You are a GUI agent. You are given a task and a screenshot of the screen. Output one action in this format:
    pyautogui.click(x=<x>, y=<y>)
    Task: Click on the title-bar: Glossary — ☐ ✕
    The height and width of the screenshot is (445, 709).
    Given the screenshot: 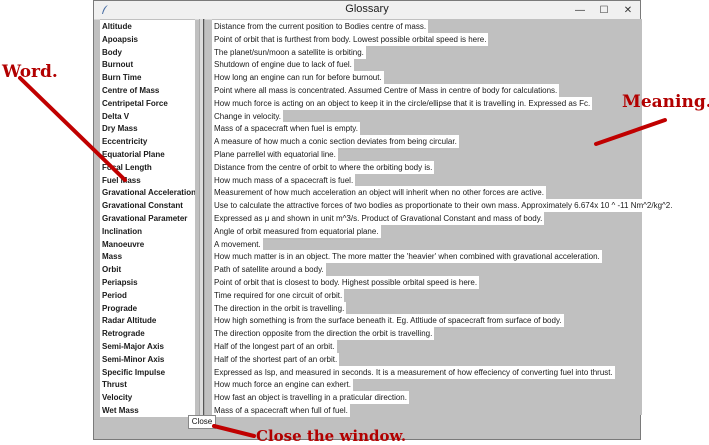 What is the action you would take?
    pyautogui.click(x=367, y=10)
    